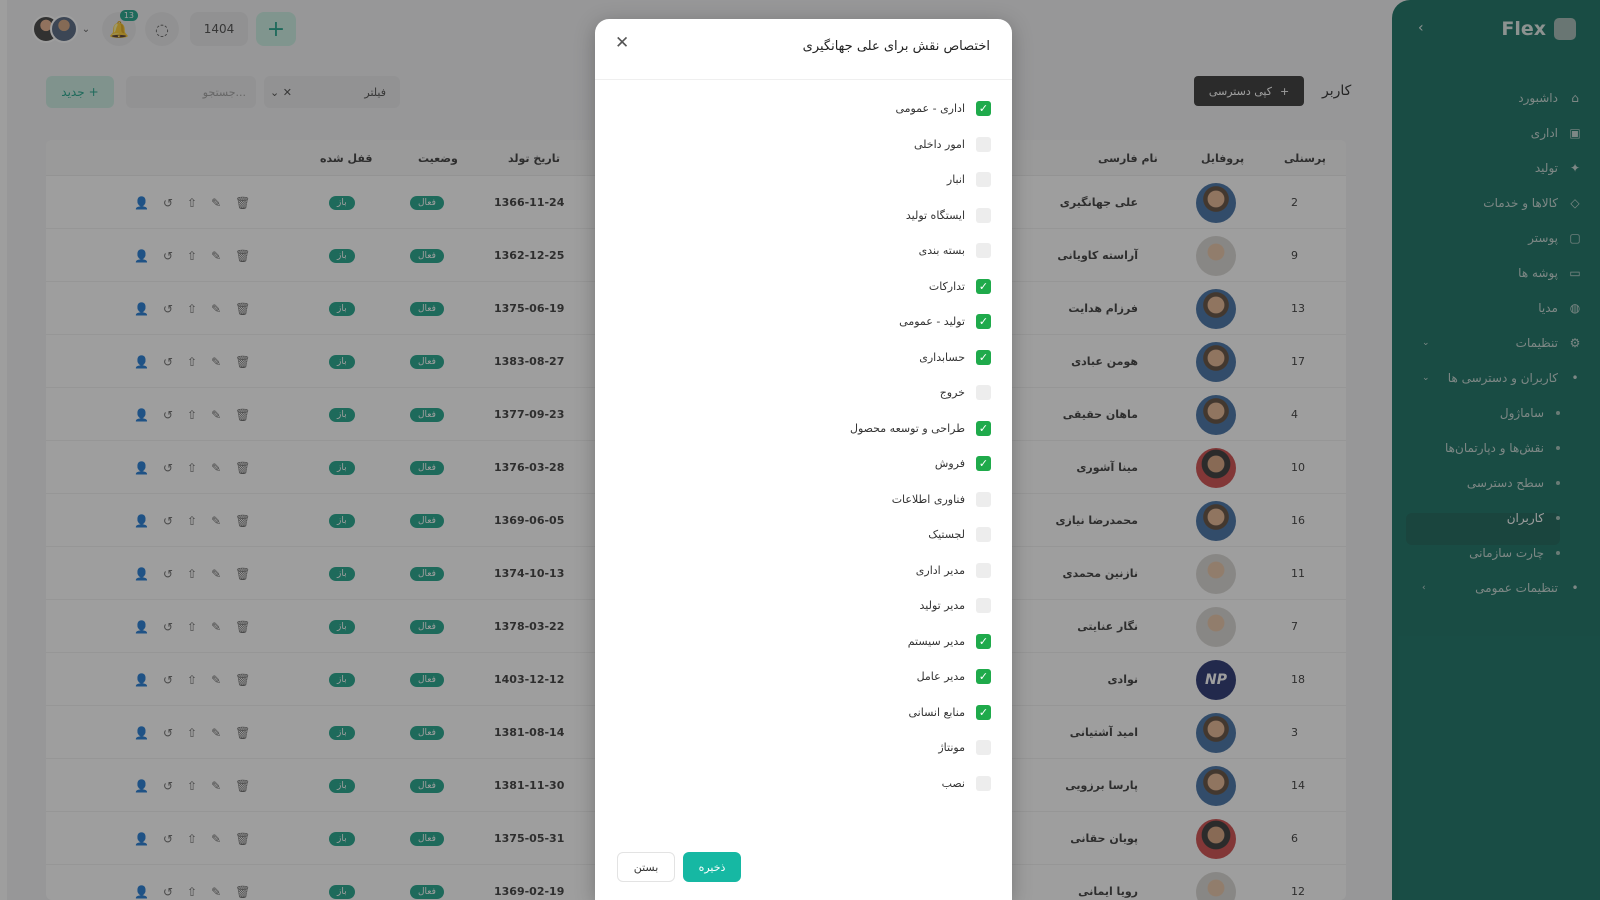  I want to click on role-option: اداری - عمومی ✓, so click(841, 109).